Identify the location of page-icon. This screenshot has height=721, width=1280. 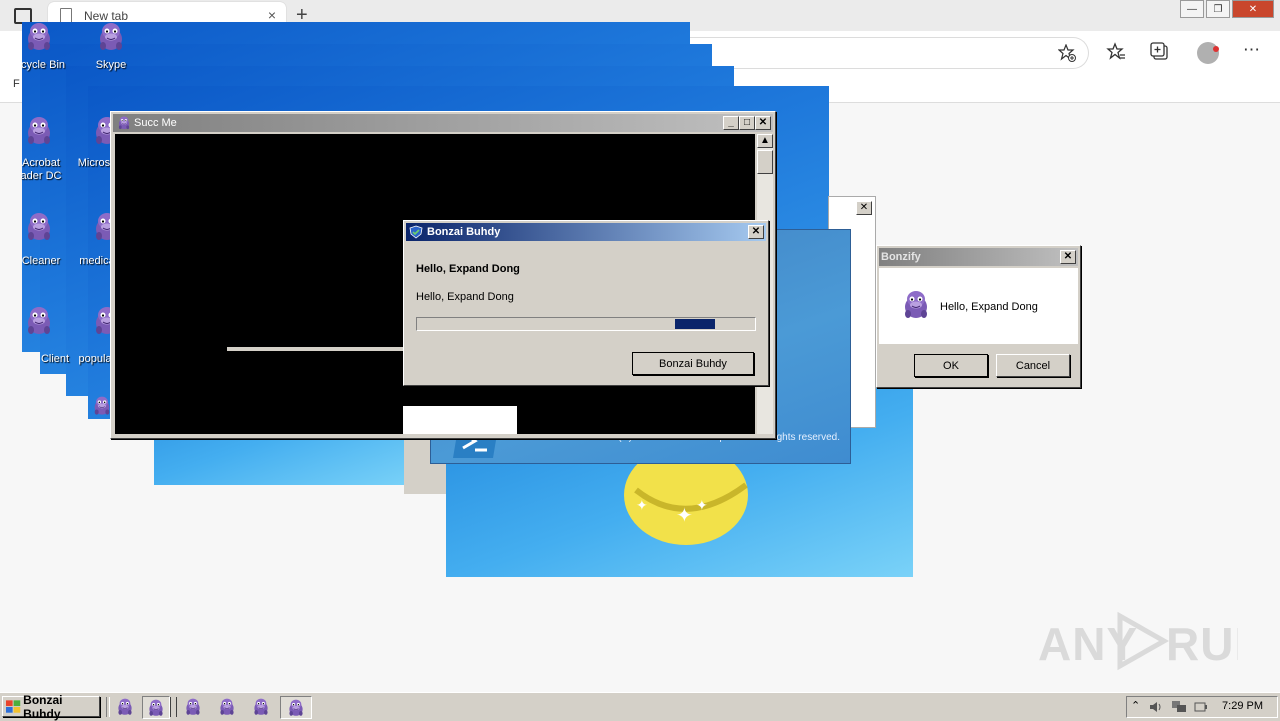
(66, 15).